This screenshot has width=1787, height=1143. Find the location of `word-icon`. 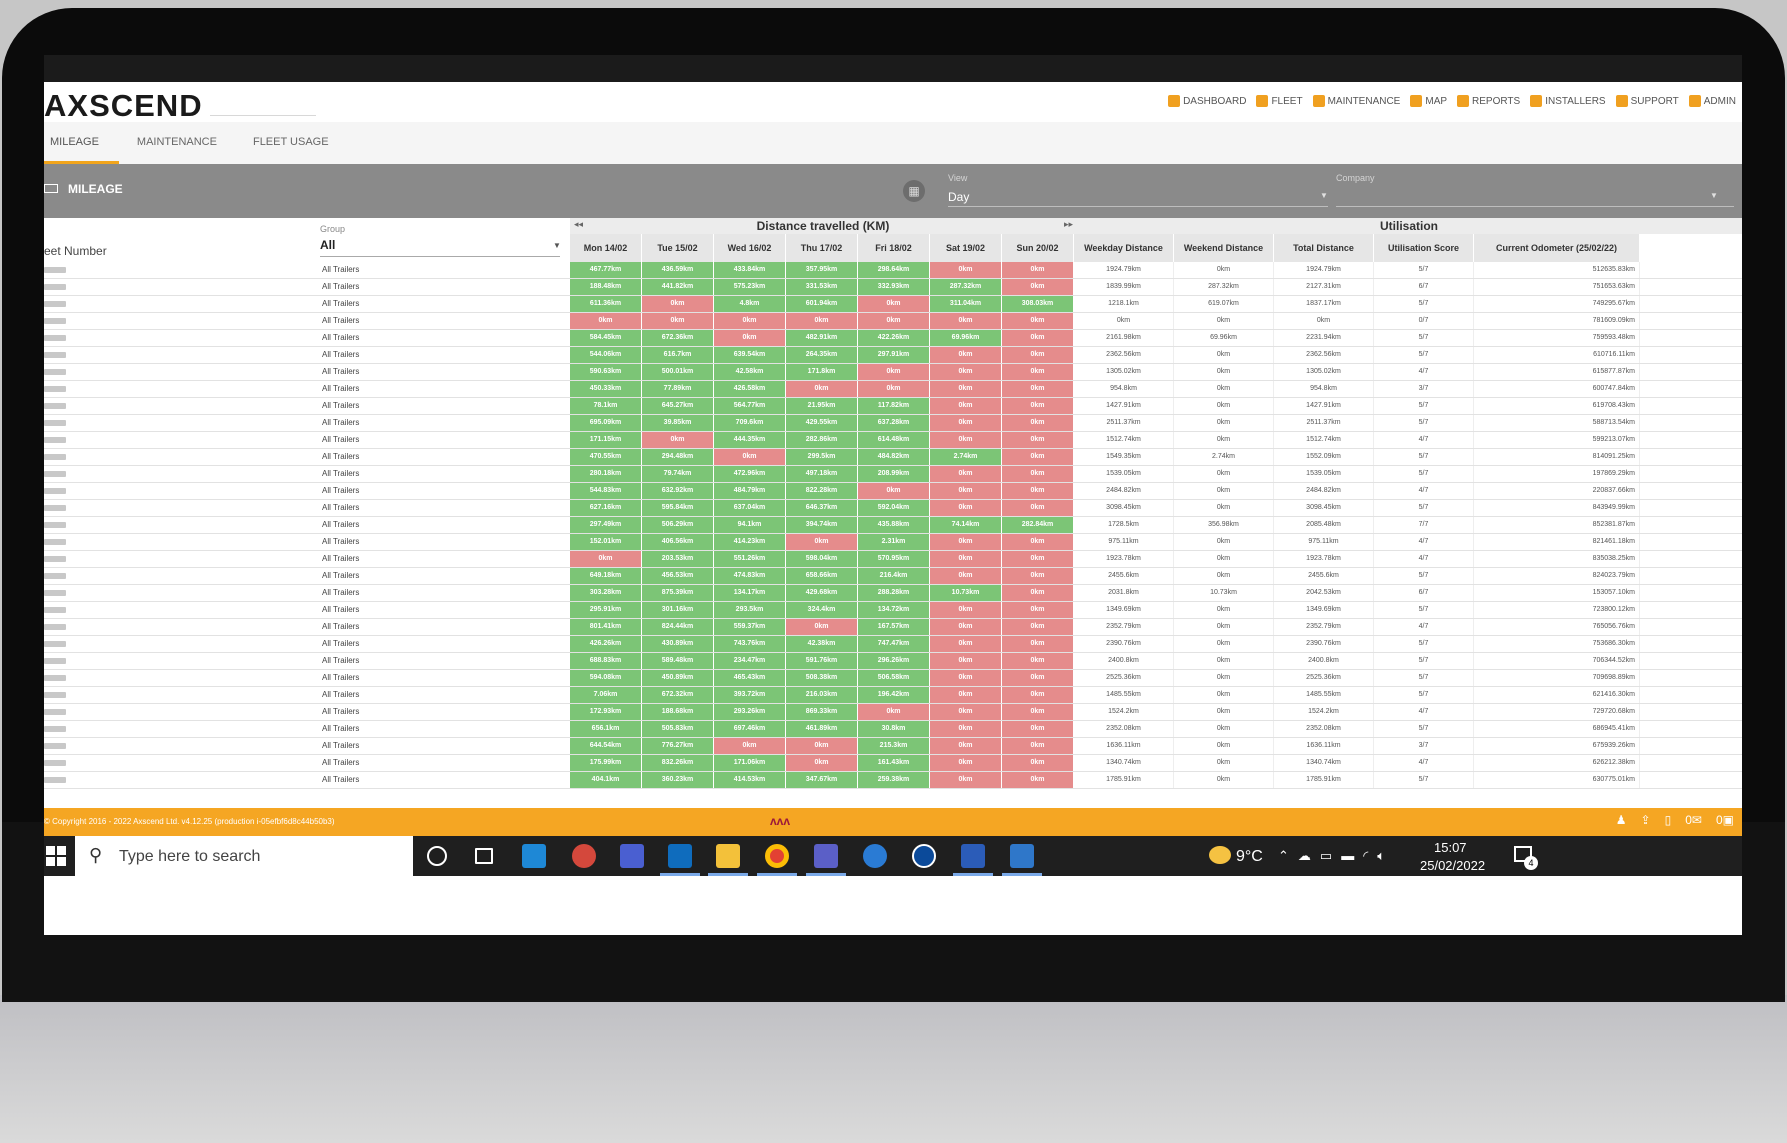

word-icon is located at coordinates (973, 856).